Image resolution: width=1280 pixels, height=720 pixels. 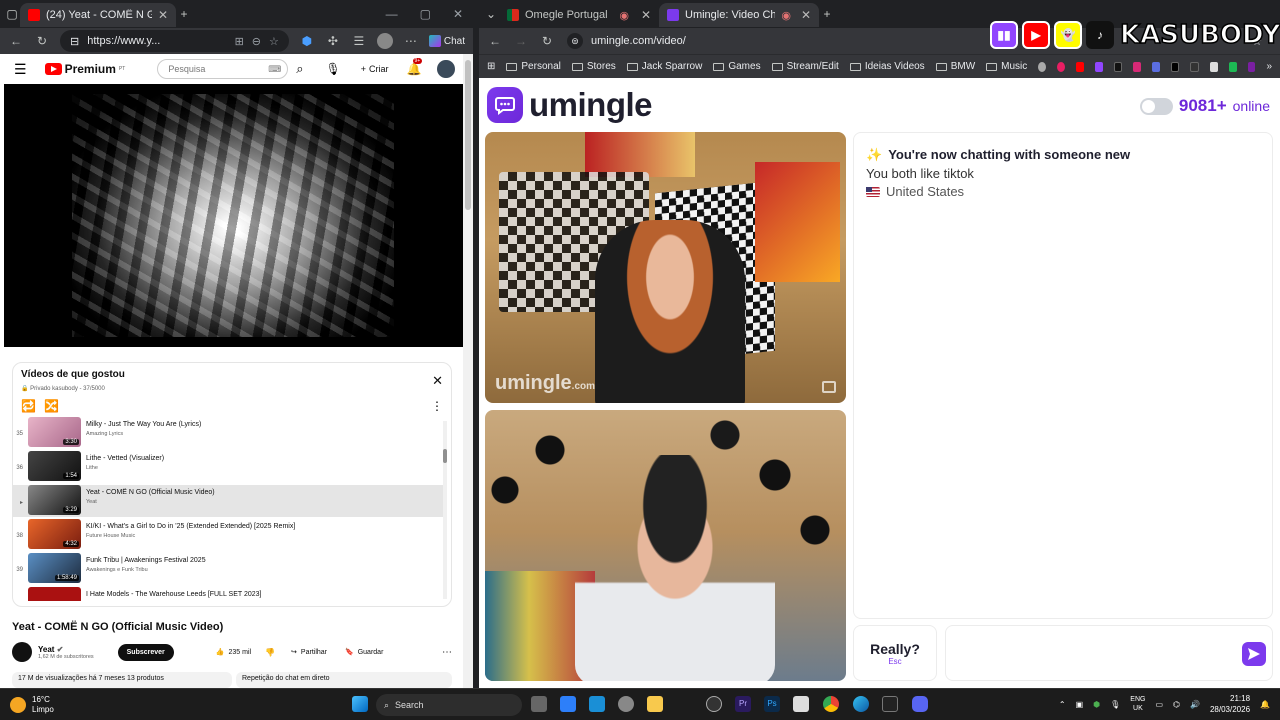 What do you see at coordinates (593, 66) in the screenshot?
I see `bookmark-folder: Stores` at bounding box center [593, 66].